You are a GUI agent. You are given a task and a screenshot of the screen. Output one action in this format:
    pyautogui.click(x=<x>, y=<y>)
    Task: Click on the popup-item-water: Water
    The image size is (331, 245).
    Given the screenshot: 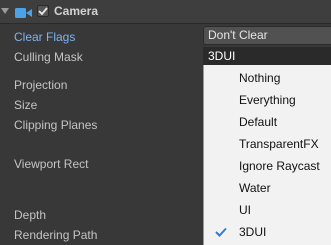 What is the action you would take?
    pyautogui.click(x=267, y=188)
    